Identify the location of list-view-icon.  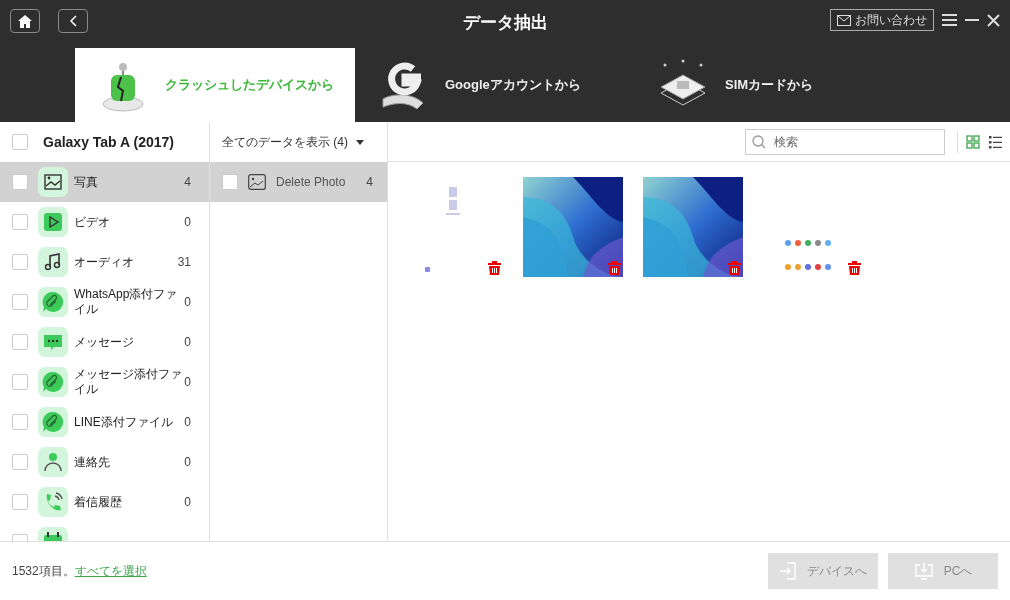
(995, 141).